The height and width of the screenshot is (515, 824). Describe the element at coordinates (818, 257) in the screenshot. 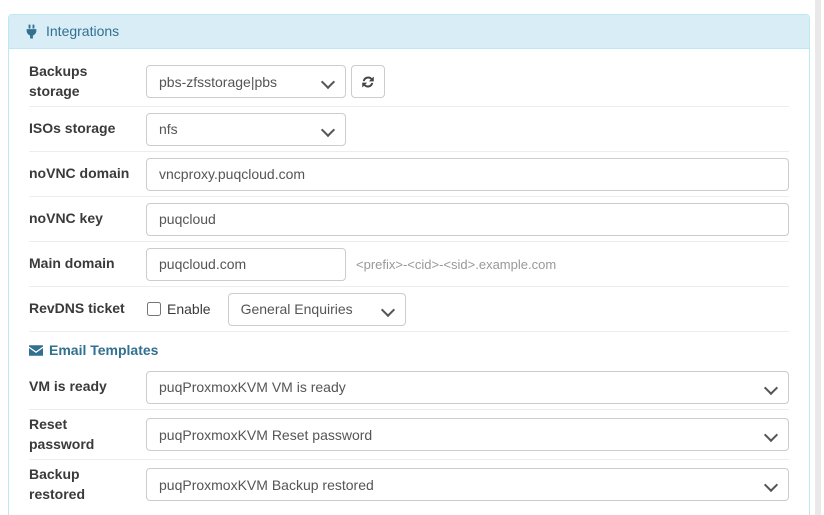

I see `scrollbar` at that location.